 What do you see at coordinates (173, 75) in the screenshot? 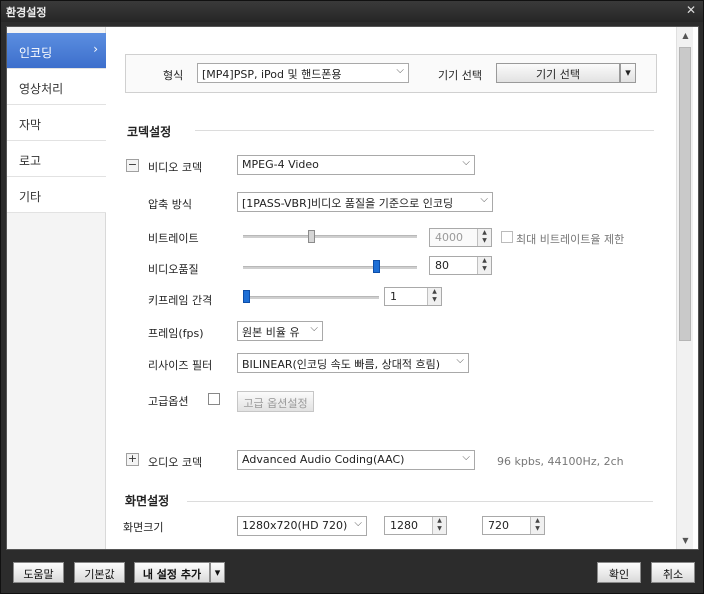
I see `format-label: 형식` at bounding box center [173, 75].